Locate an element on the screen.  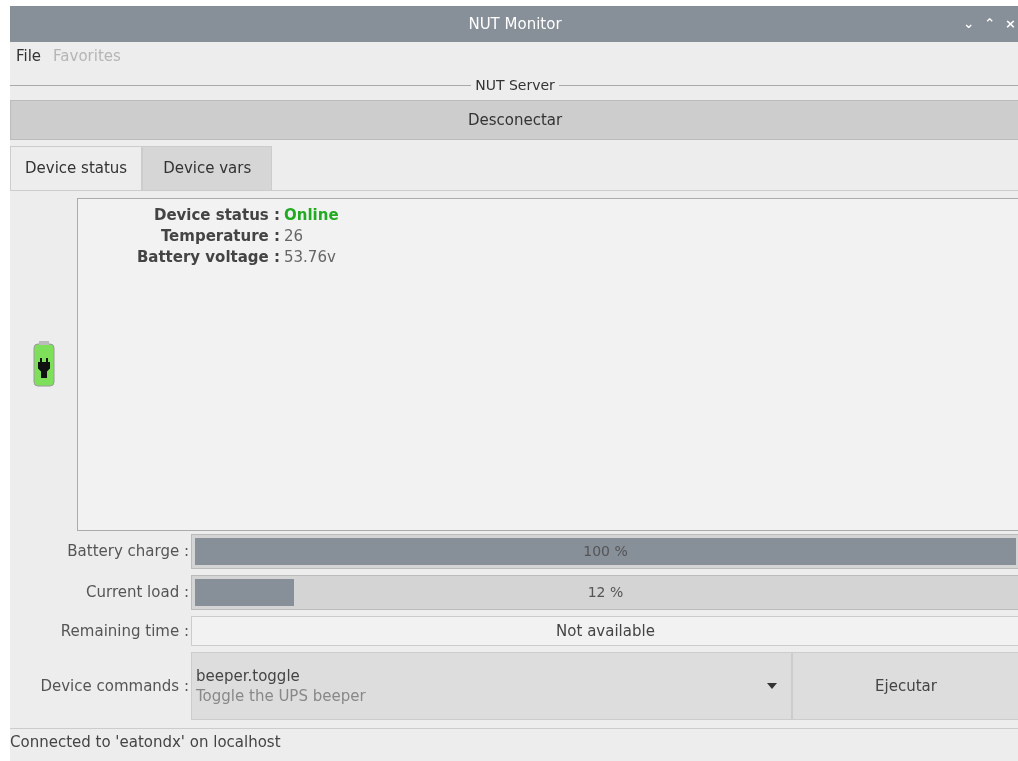
tab: Device status is located at coordinates (76, 168).